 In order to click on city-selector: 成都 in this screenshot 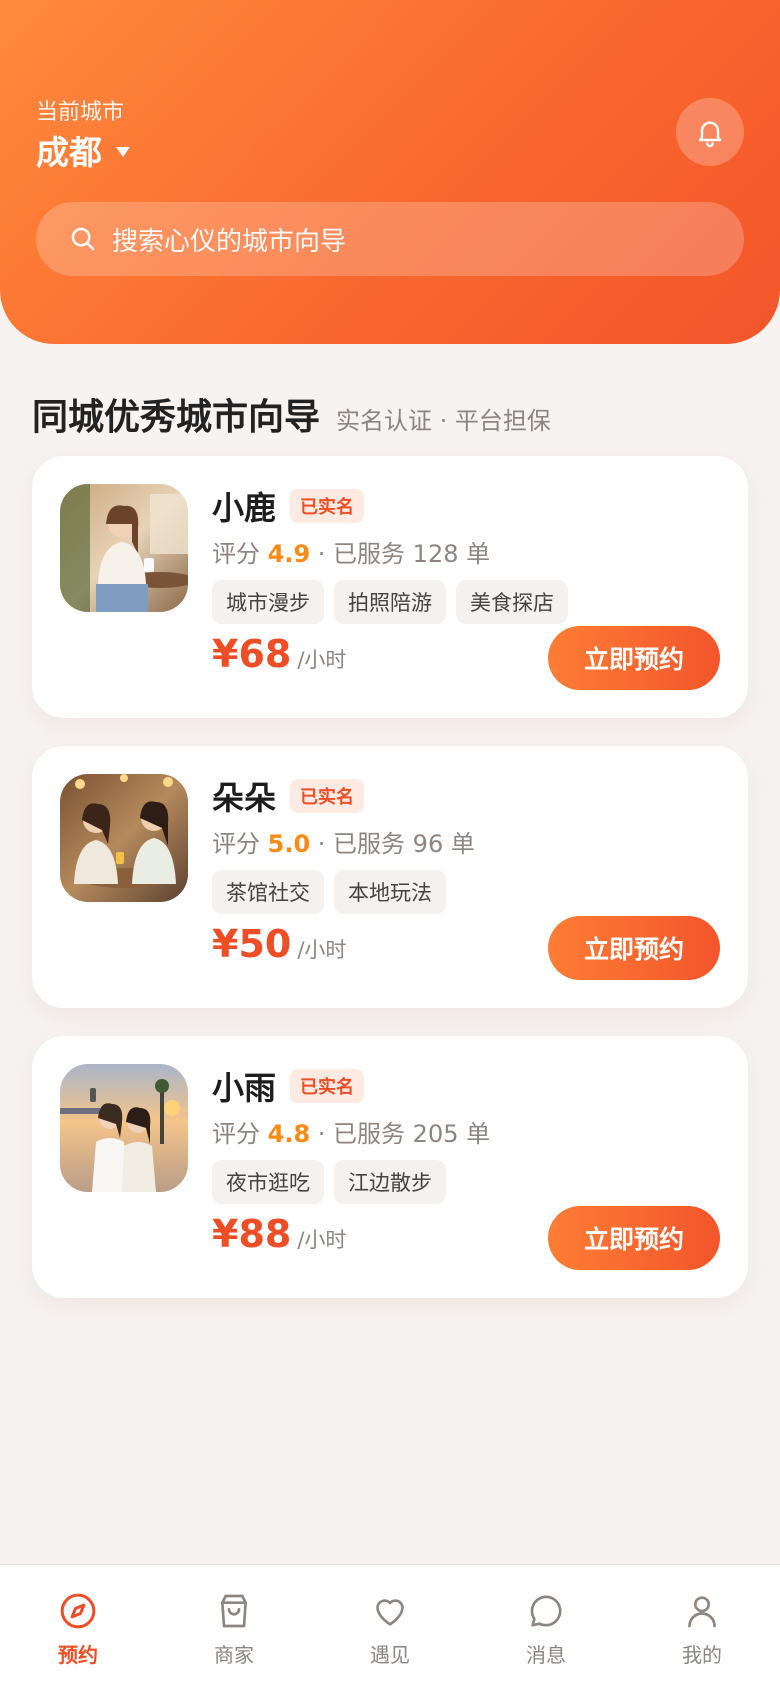, I will do `click(83, 150)`.